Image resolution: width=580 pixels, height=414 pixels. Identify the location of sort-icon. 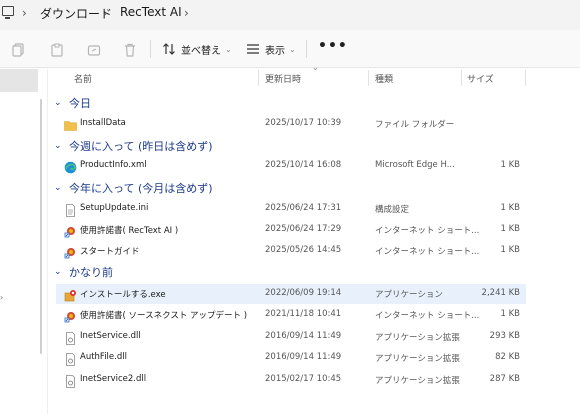
(169, 49).